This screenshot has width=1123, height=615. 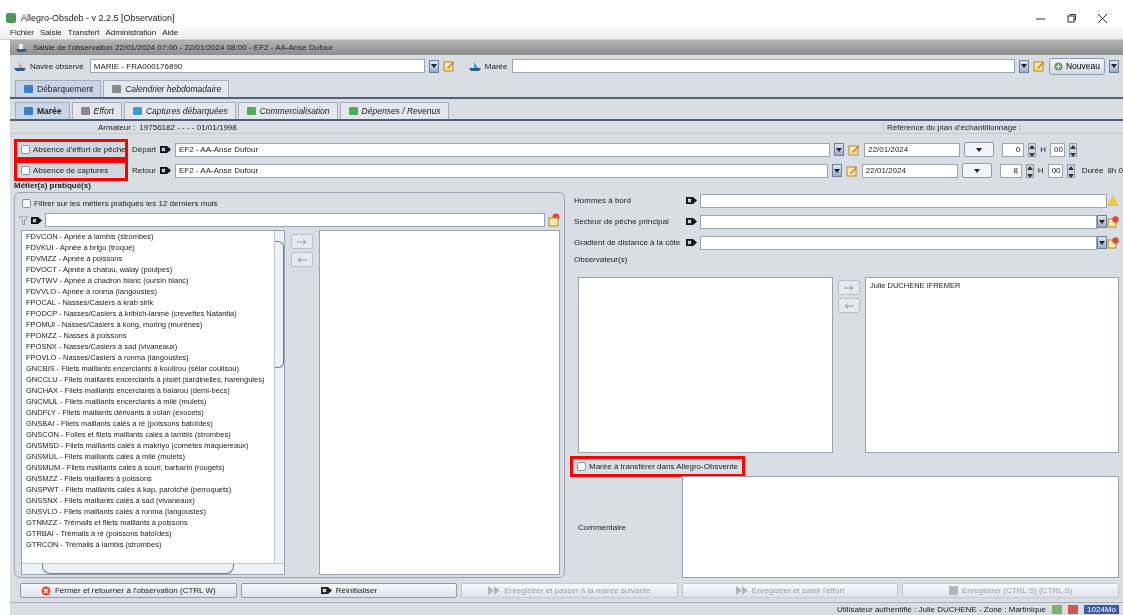 What do you see at coordinates (900, 527) in the screenshot?
I see `comment-field` at bounding box center [900, 527].